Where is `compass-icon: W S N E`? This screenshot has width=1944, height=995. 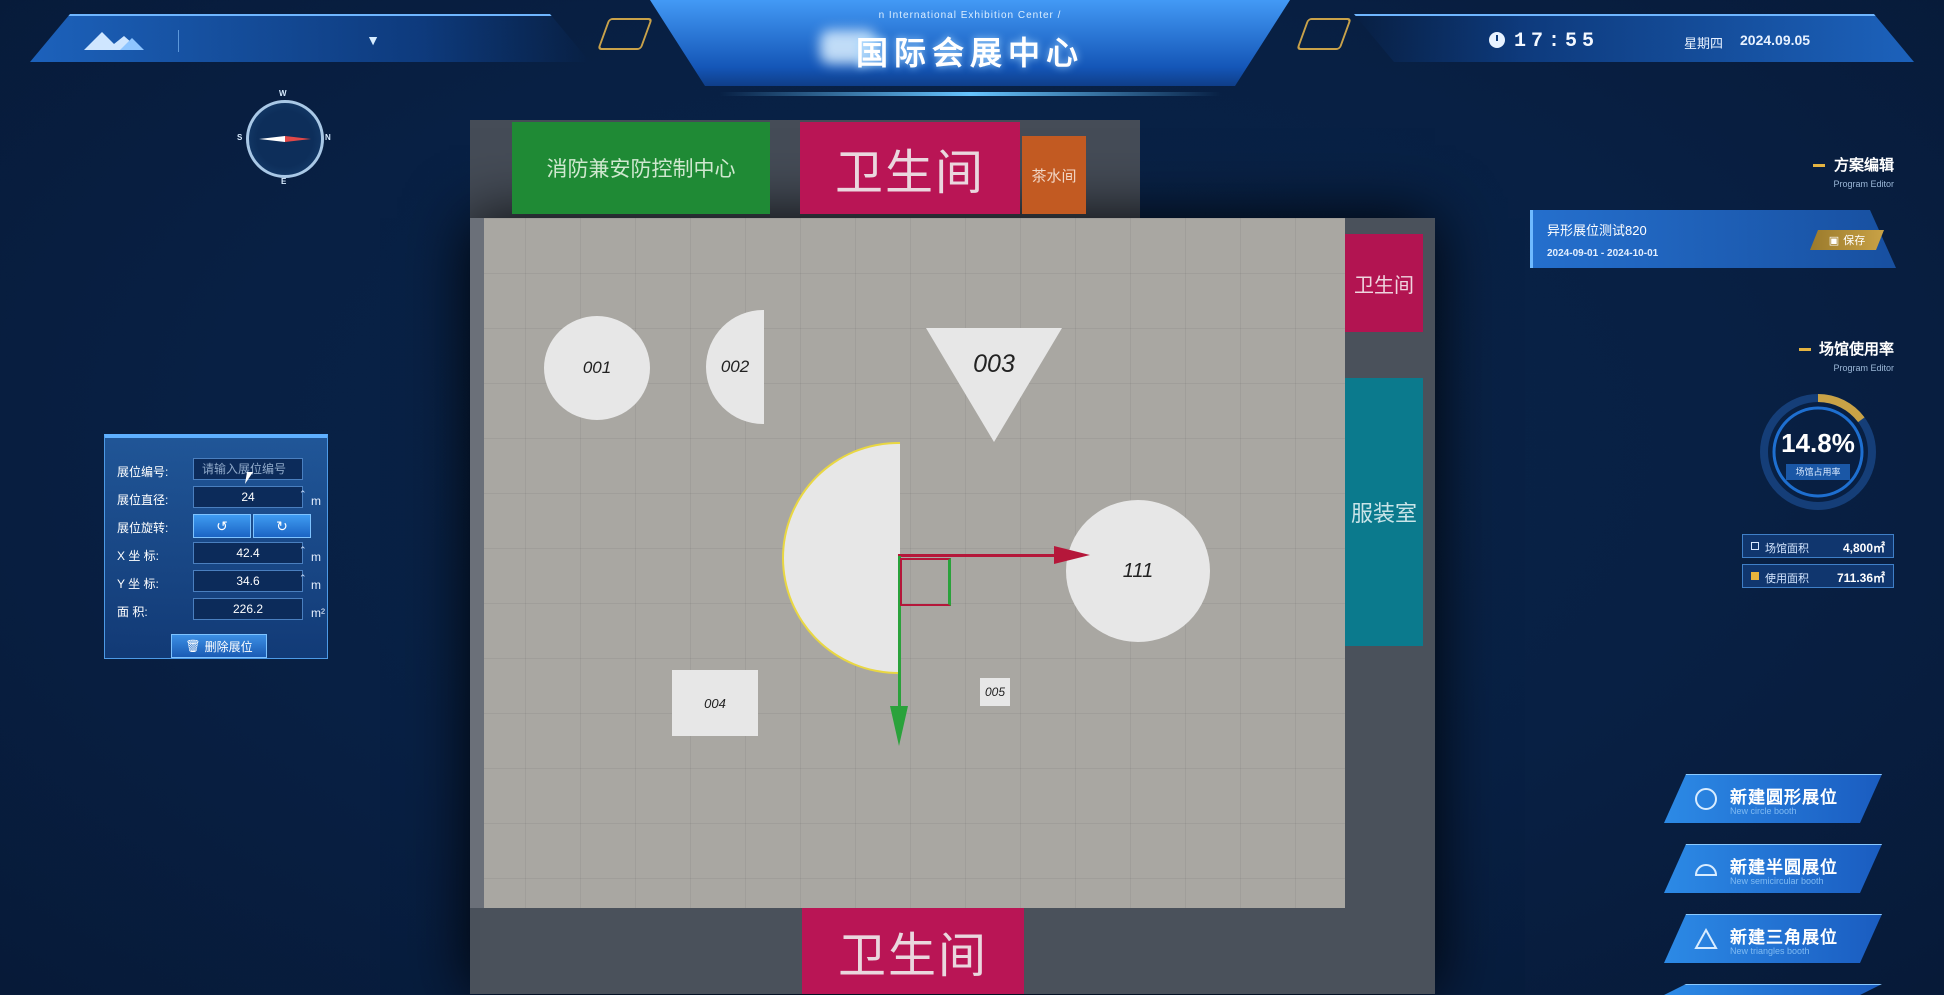
compass-icon: W S N E is located at coordinates (284, 137).